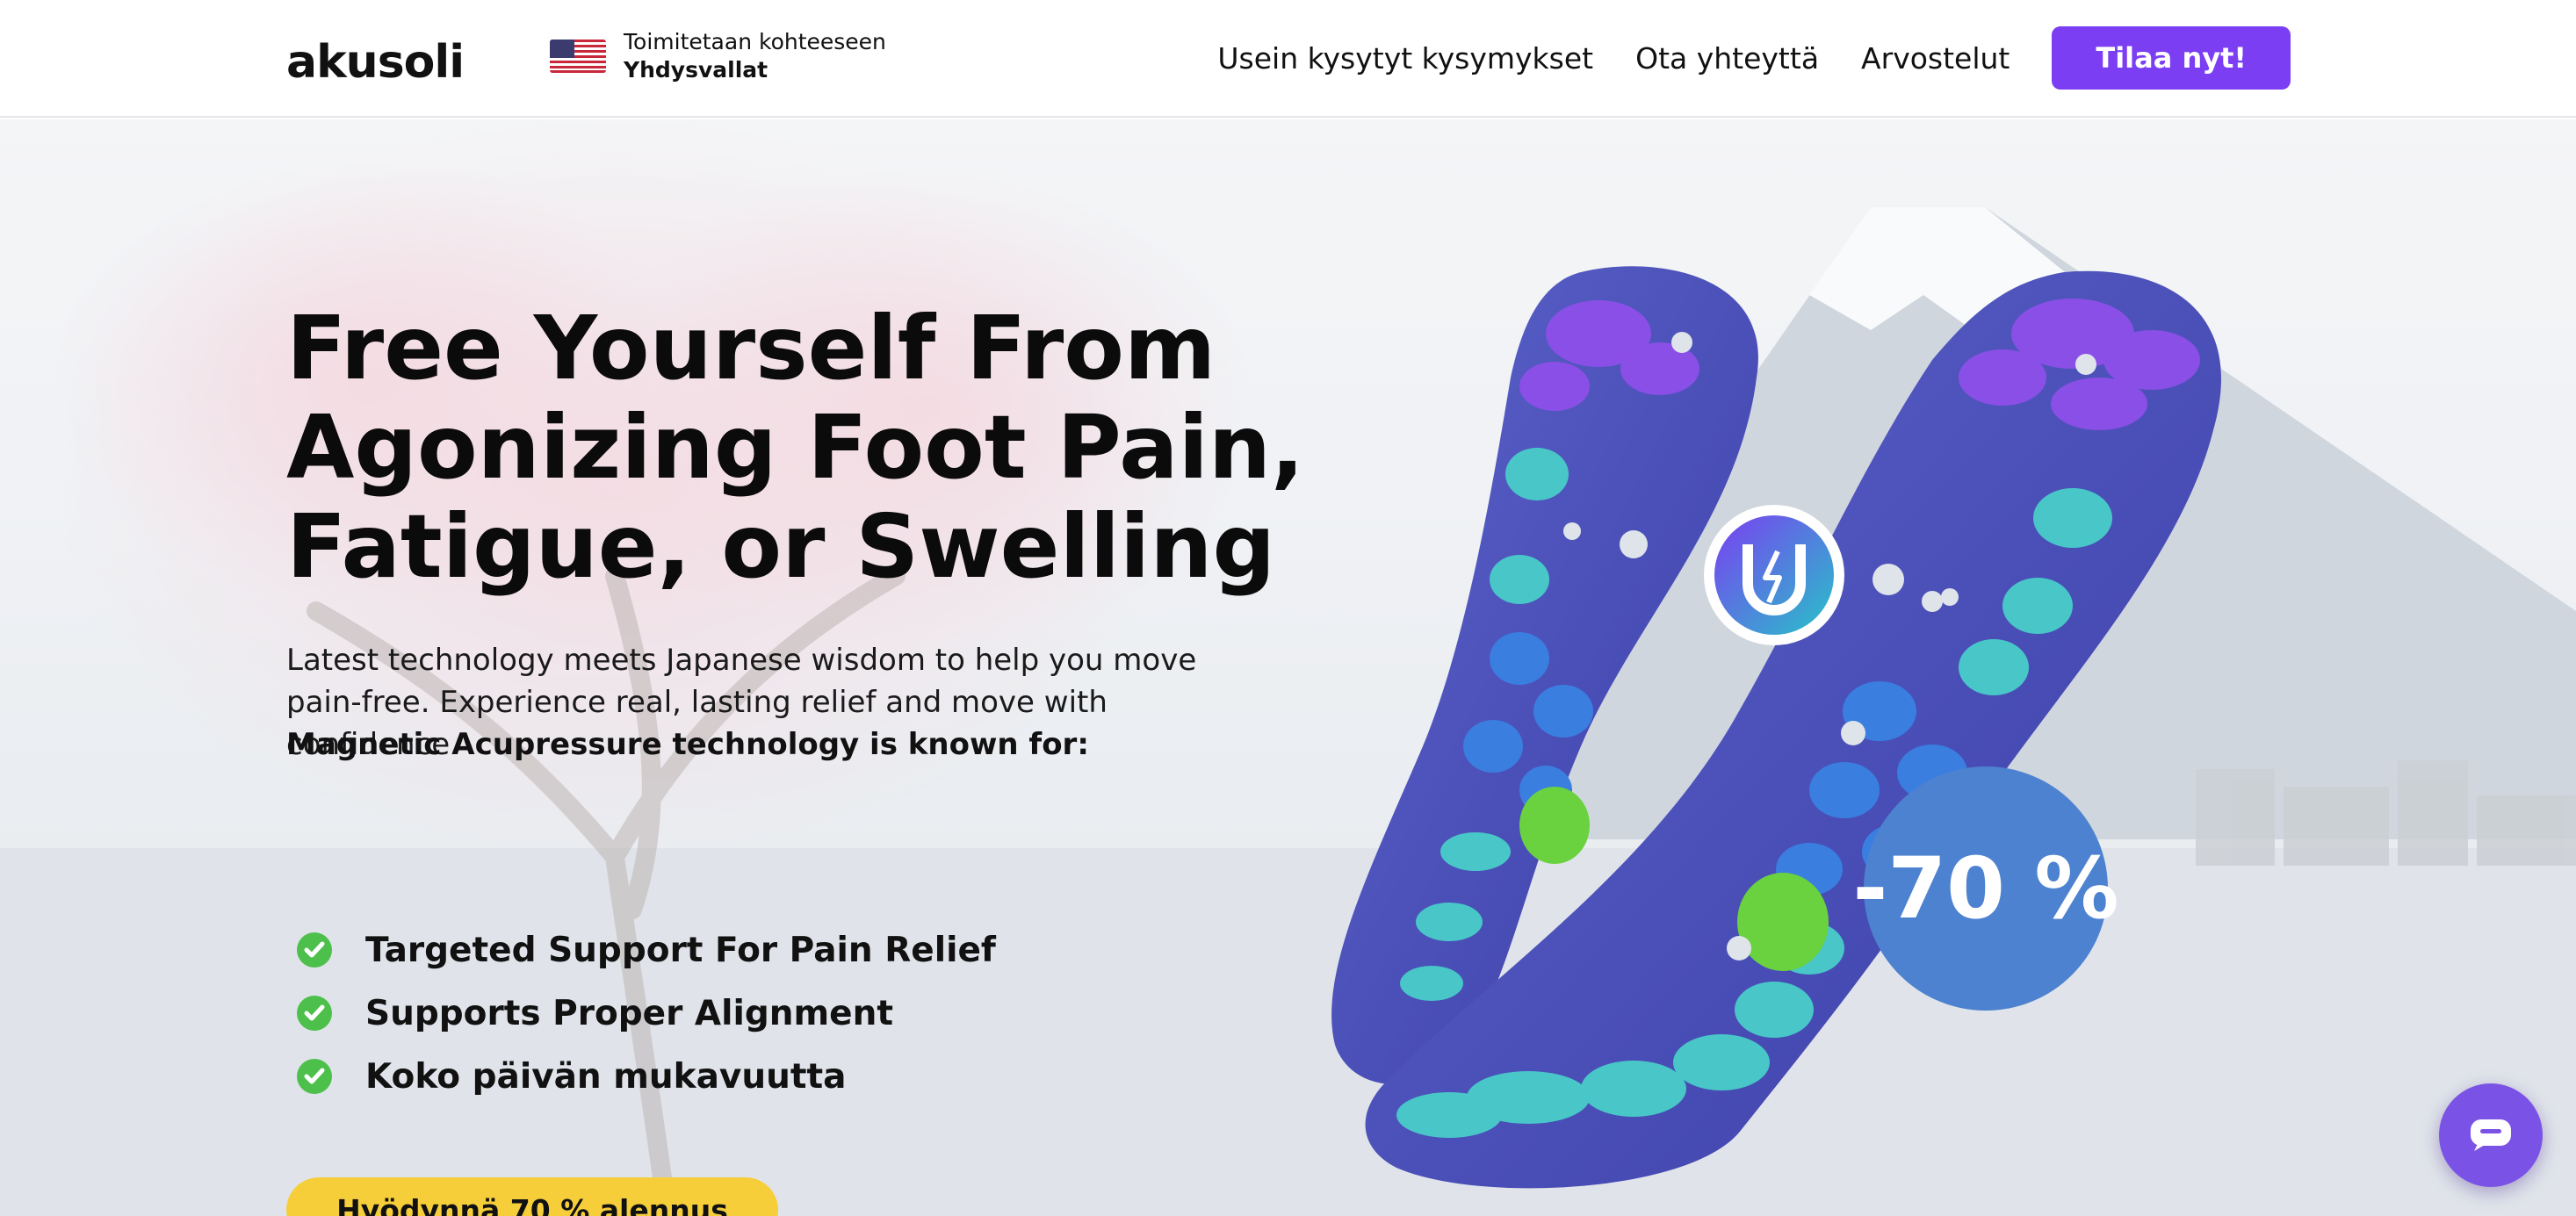 Image resolution: width=2576 pixels, height=1216 pixels. Describe the element at coordinates (1935, 58) in the screenshot. I see `nav-link-reviews: Arvostelut` at that location.